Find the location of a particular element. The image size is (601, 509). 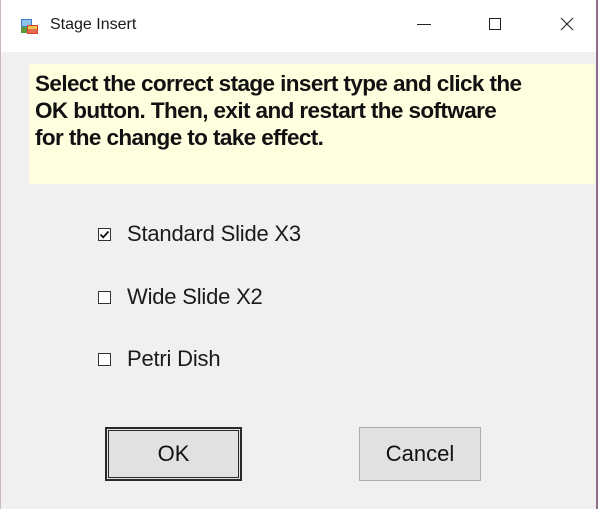

option-standard-slide-x3: Standard Slide X3 is located at coordinates (199, 234).